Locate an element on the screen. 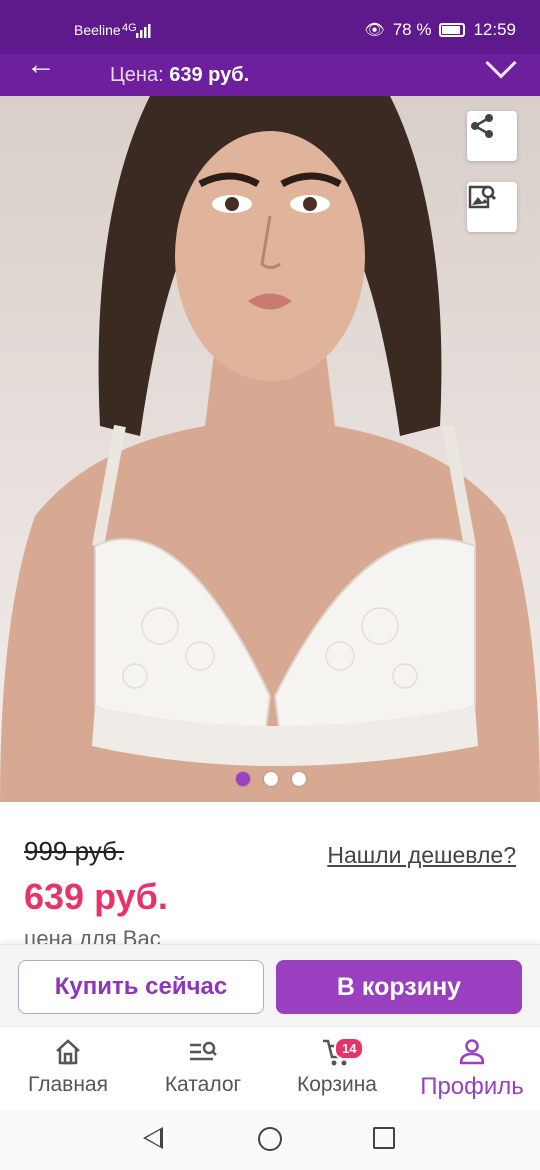 The height and width of the screenshot is (1170, 540). image-search-icon is located at coordinates (482, 197).